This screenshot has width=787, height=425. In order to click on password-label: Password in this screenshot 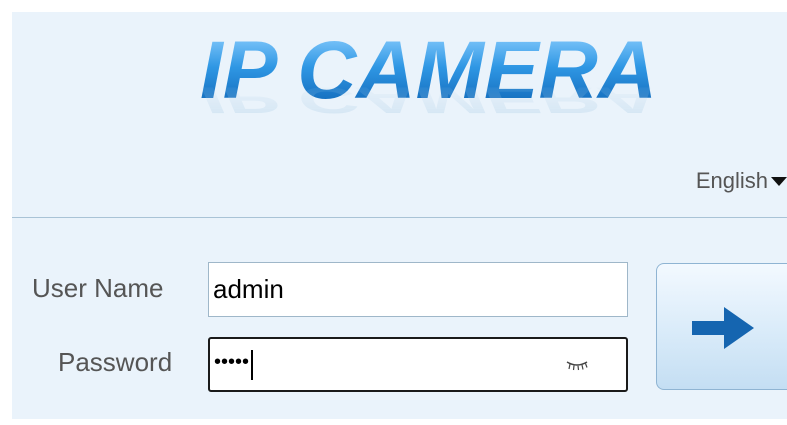, I will do `click(115, 362)`.